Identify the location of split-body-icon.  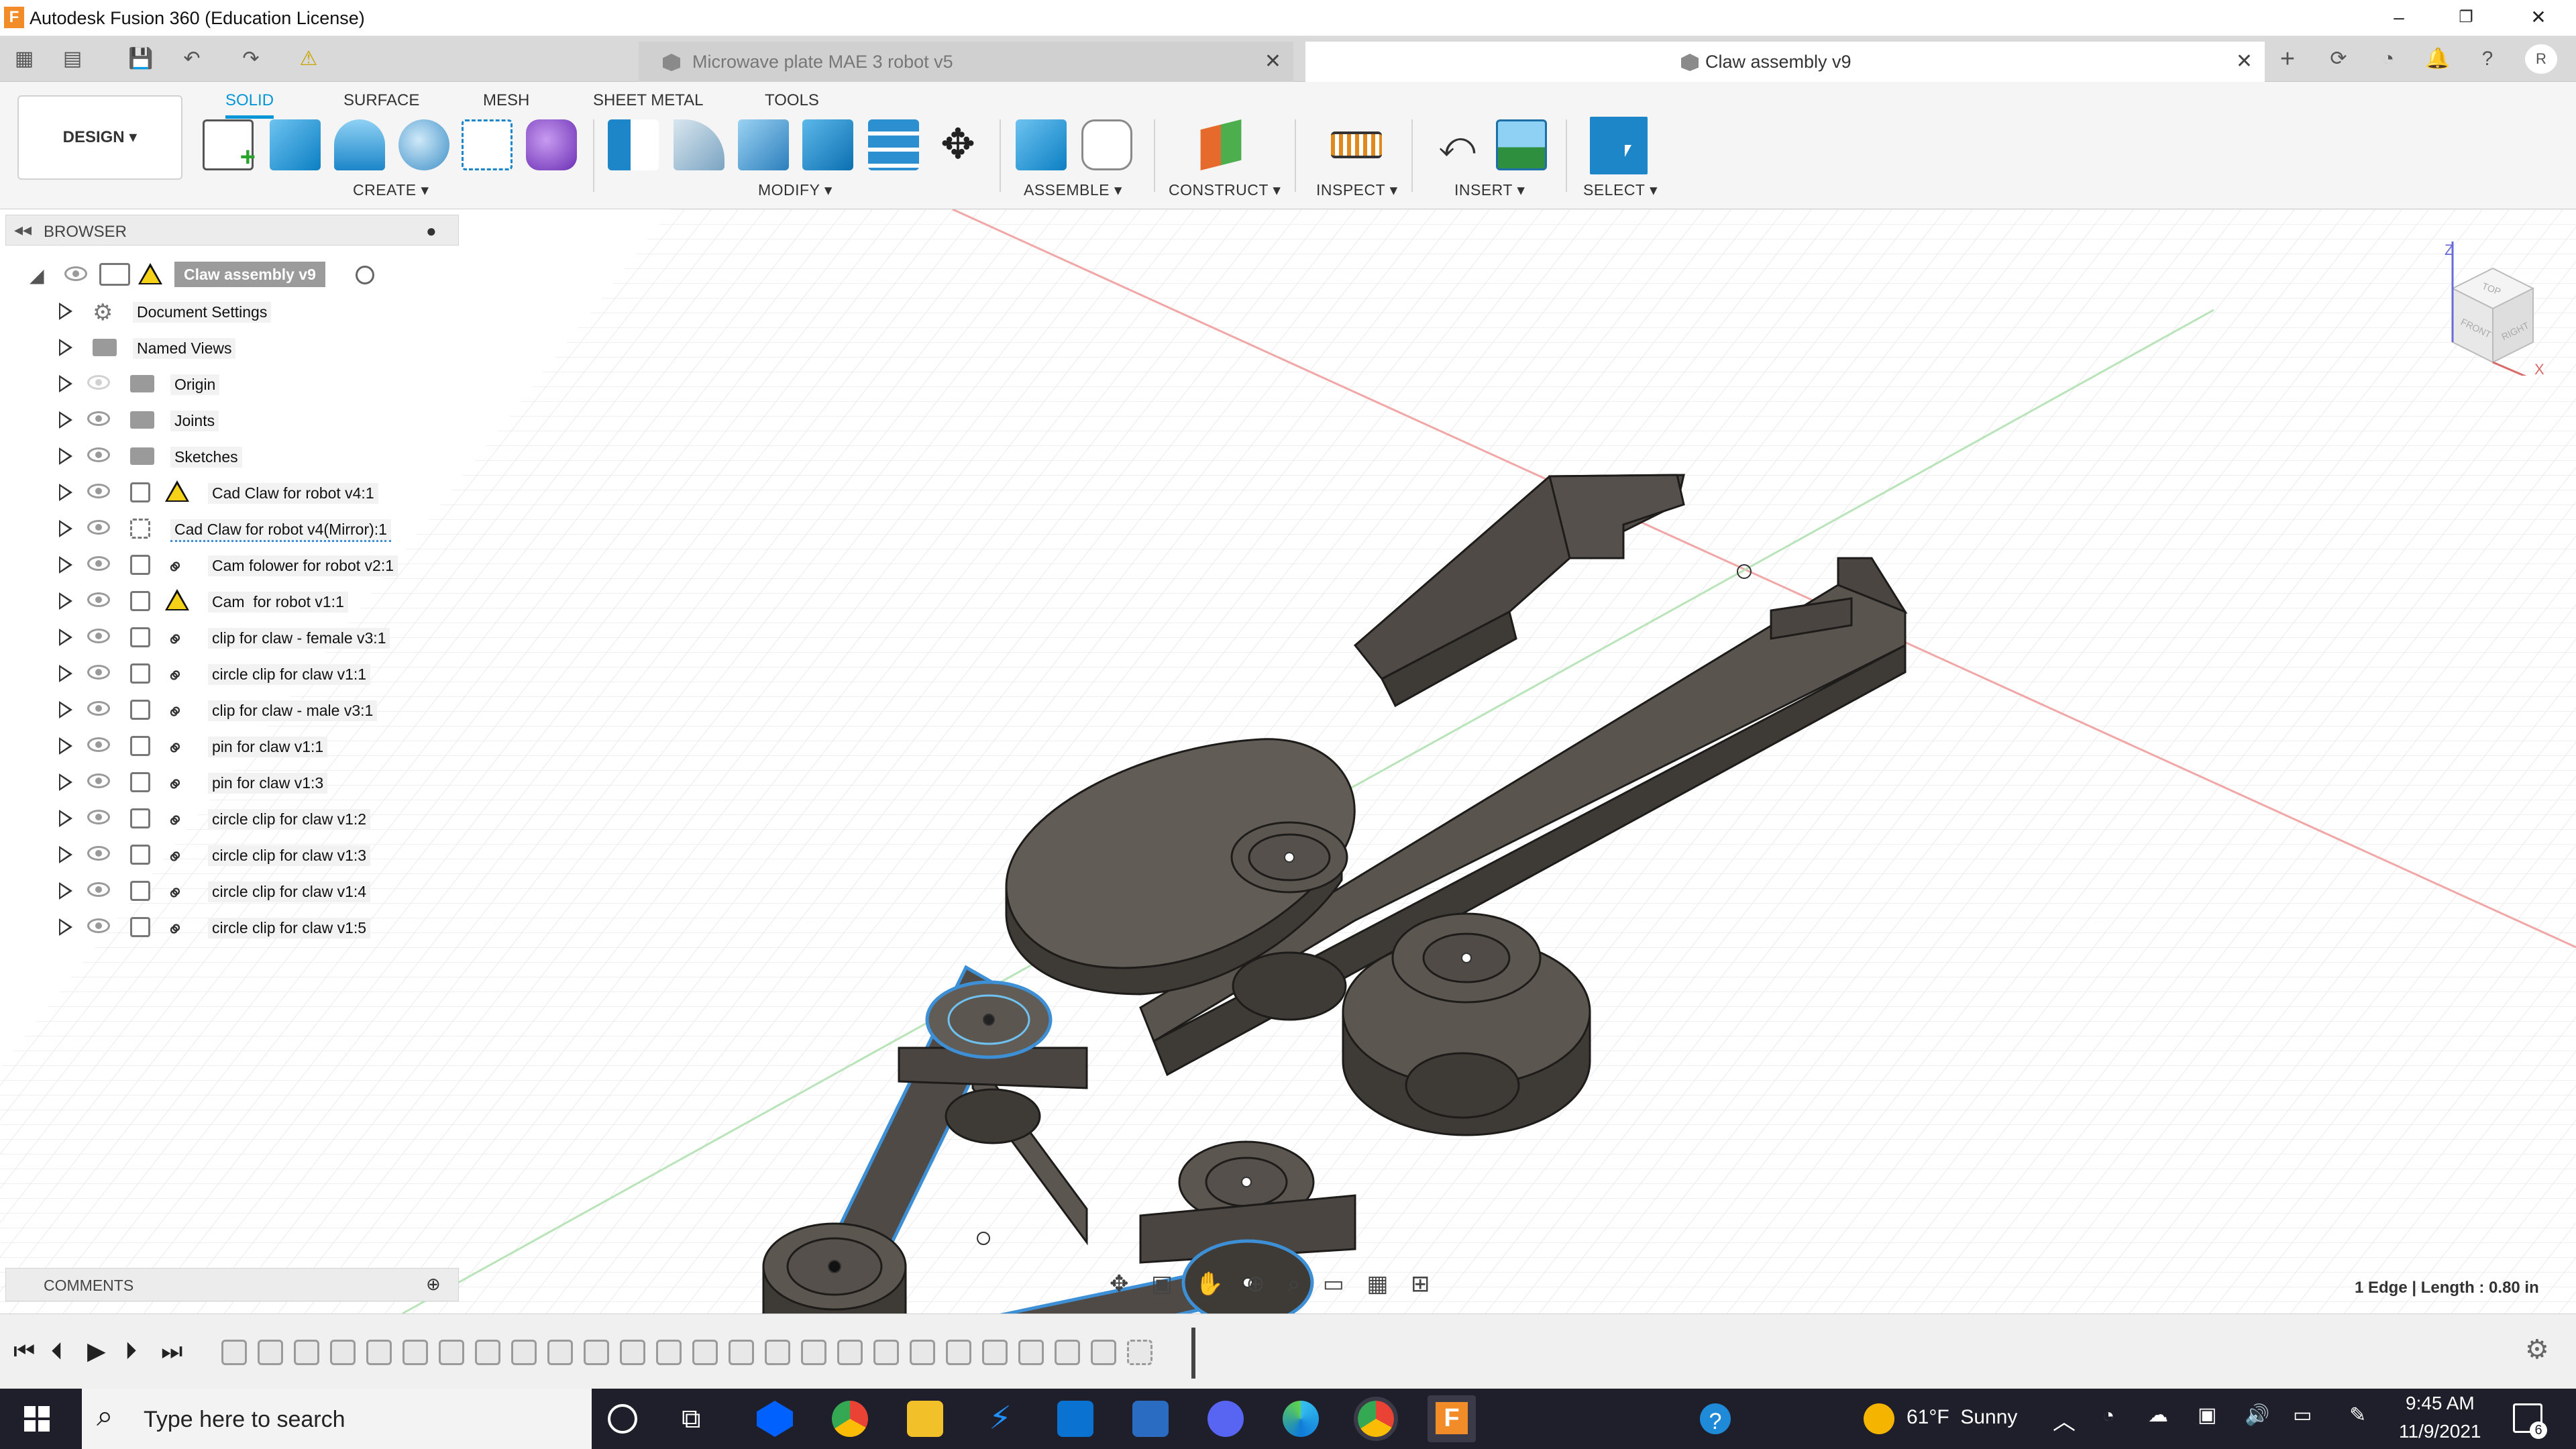
(893, 144).